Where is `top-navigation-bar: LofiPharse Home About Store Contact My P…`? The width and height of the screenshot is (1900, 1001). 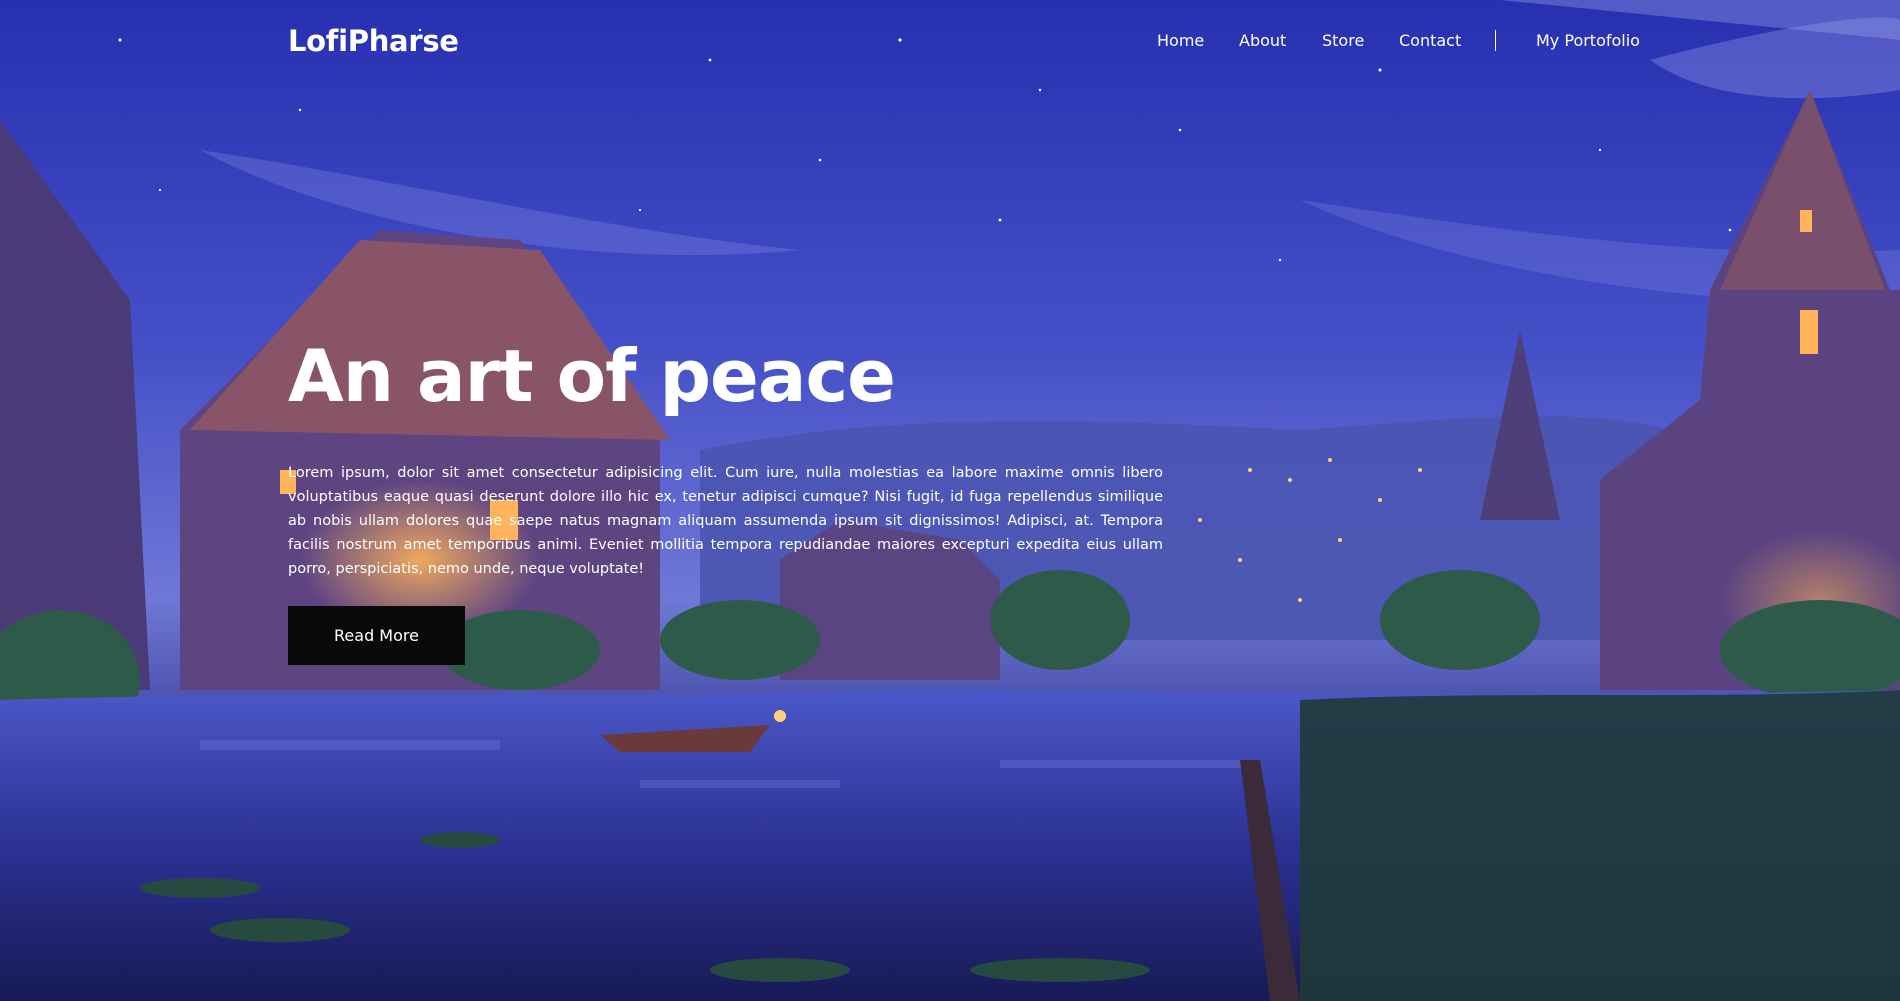
top-navigation-bar: LofiPharse Home About Store Contact My P… is located at coordinates (950, 45).